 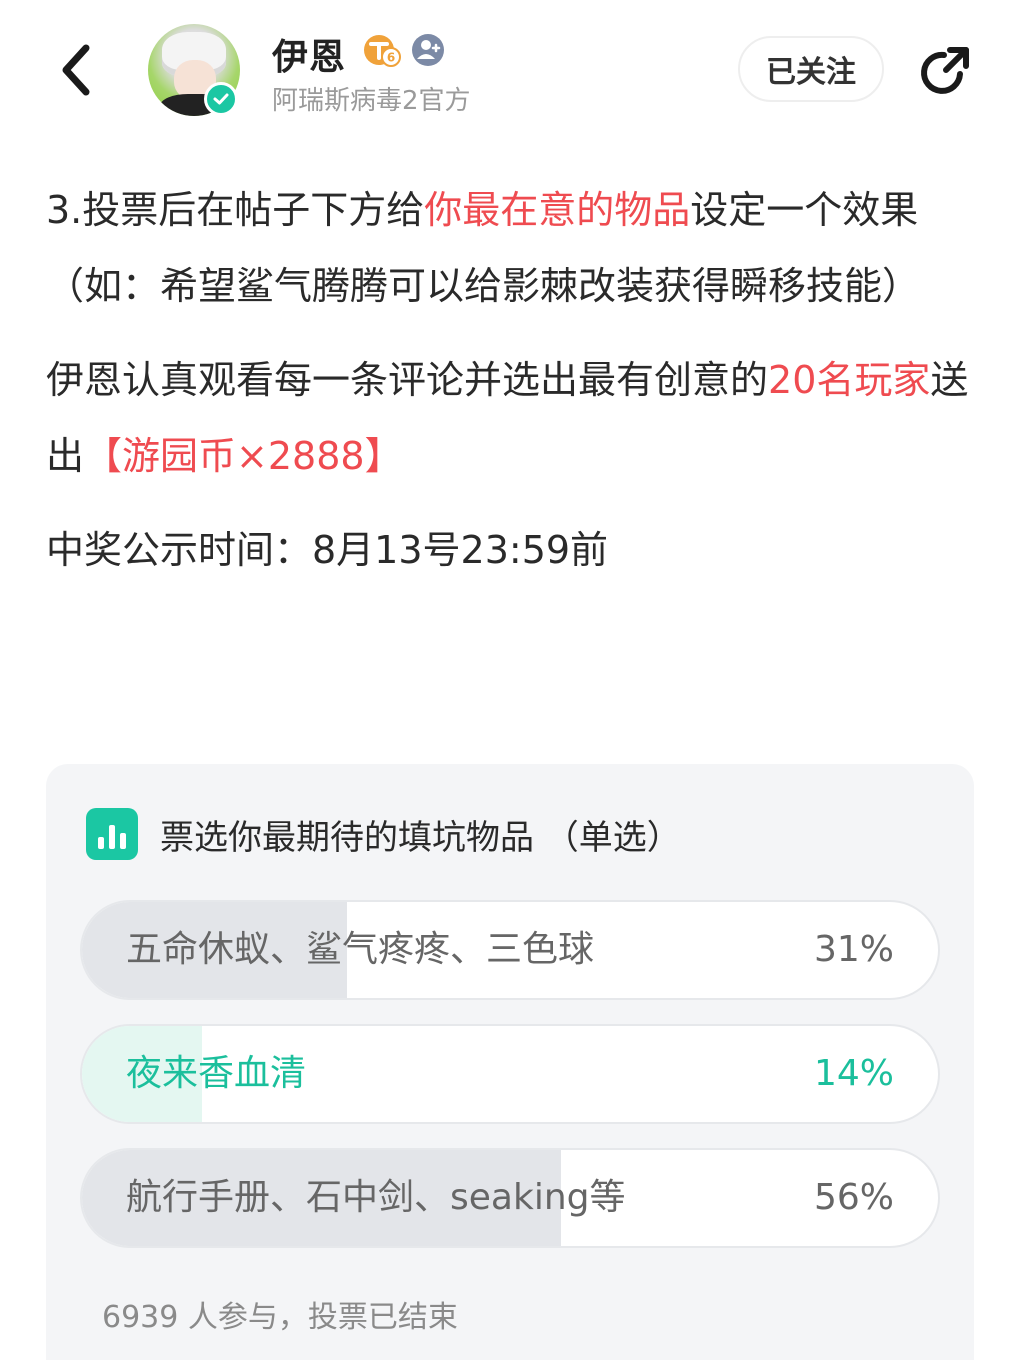 What do you see at coordinates (420, 837) in the screenshot?
I see `vote-title: 票选你最期待的填坑物品 （单选）` at bounding box center [420, 837].